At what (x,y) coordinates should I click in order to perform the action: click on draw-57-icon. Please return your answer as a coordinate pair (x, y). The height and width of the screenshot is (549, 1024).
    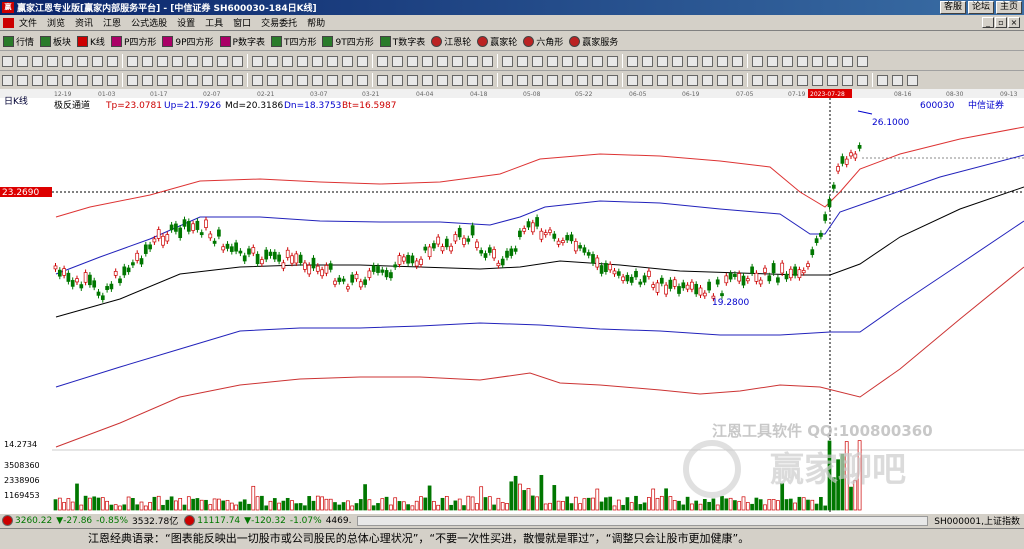
    Looking at the image, I should click on (802, 80).